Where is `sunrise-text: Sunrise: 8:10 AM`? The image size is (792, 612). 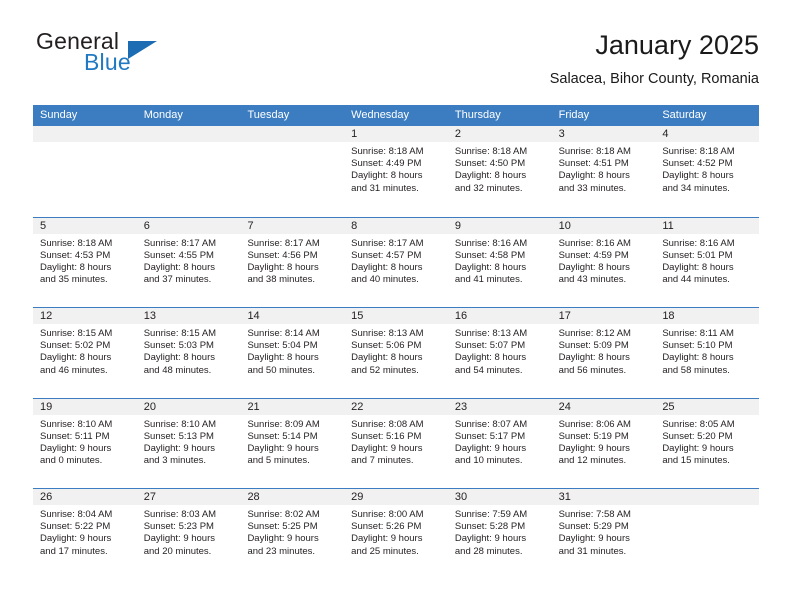 sunrise-text: Sunrise: 8:10 AM is located at coordinates (180, 424).